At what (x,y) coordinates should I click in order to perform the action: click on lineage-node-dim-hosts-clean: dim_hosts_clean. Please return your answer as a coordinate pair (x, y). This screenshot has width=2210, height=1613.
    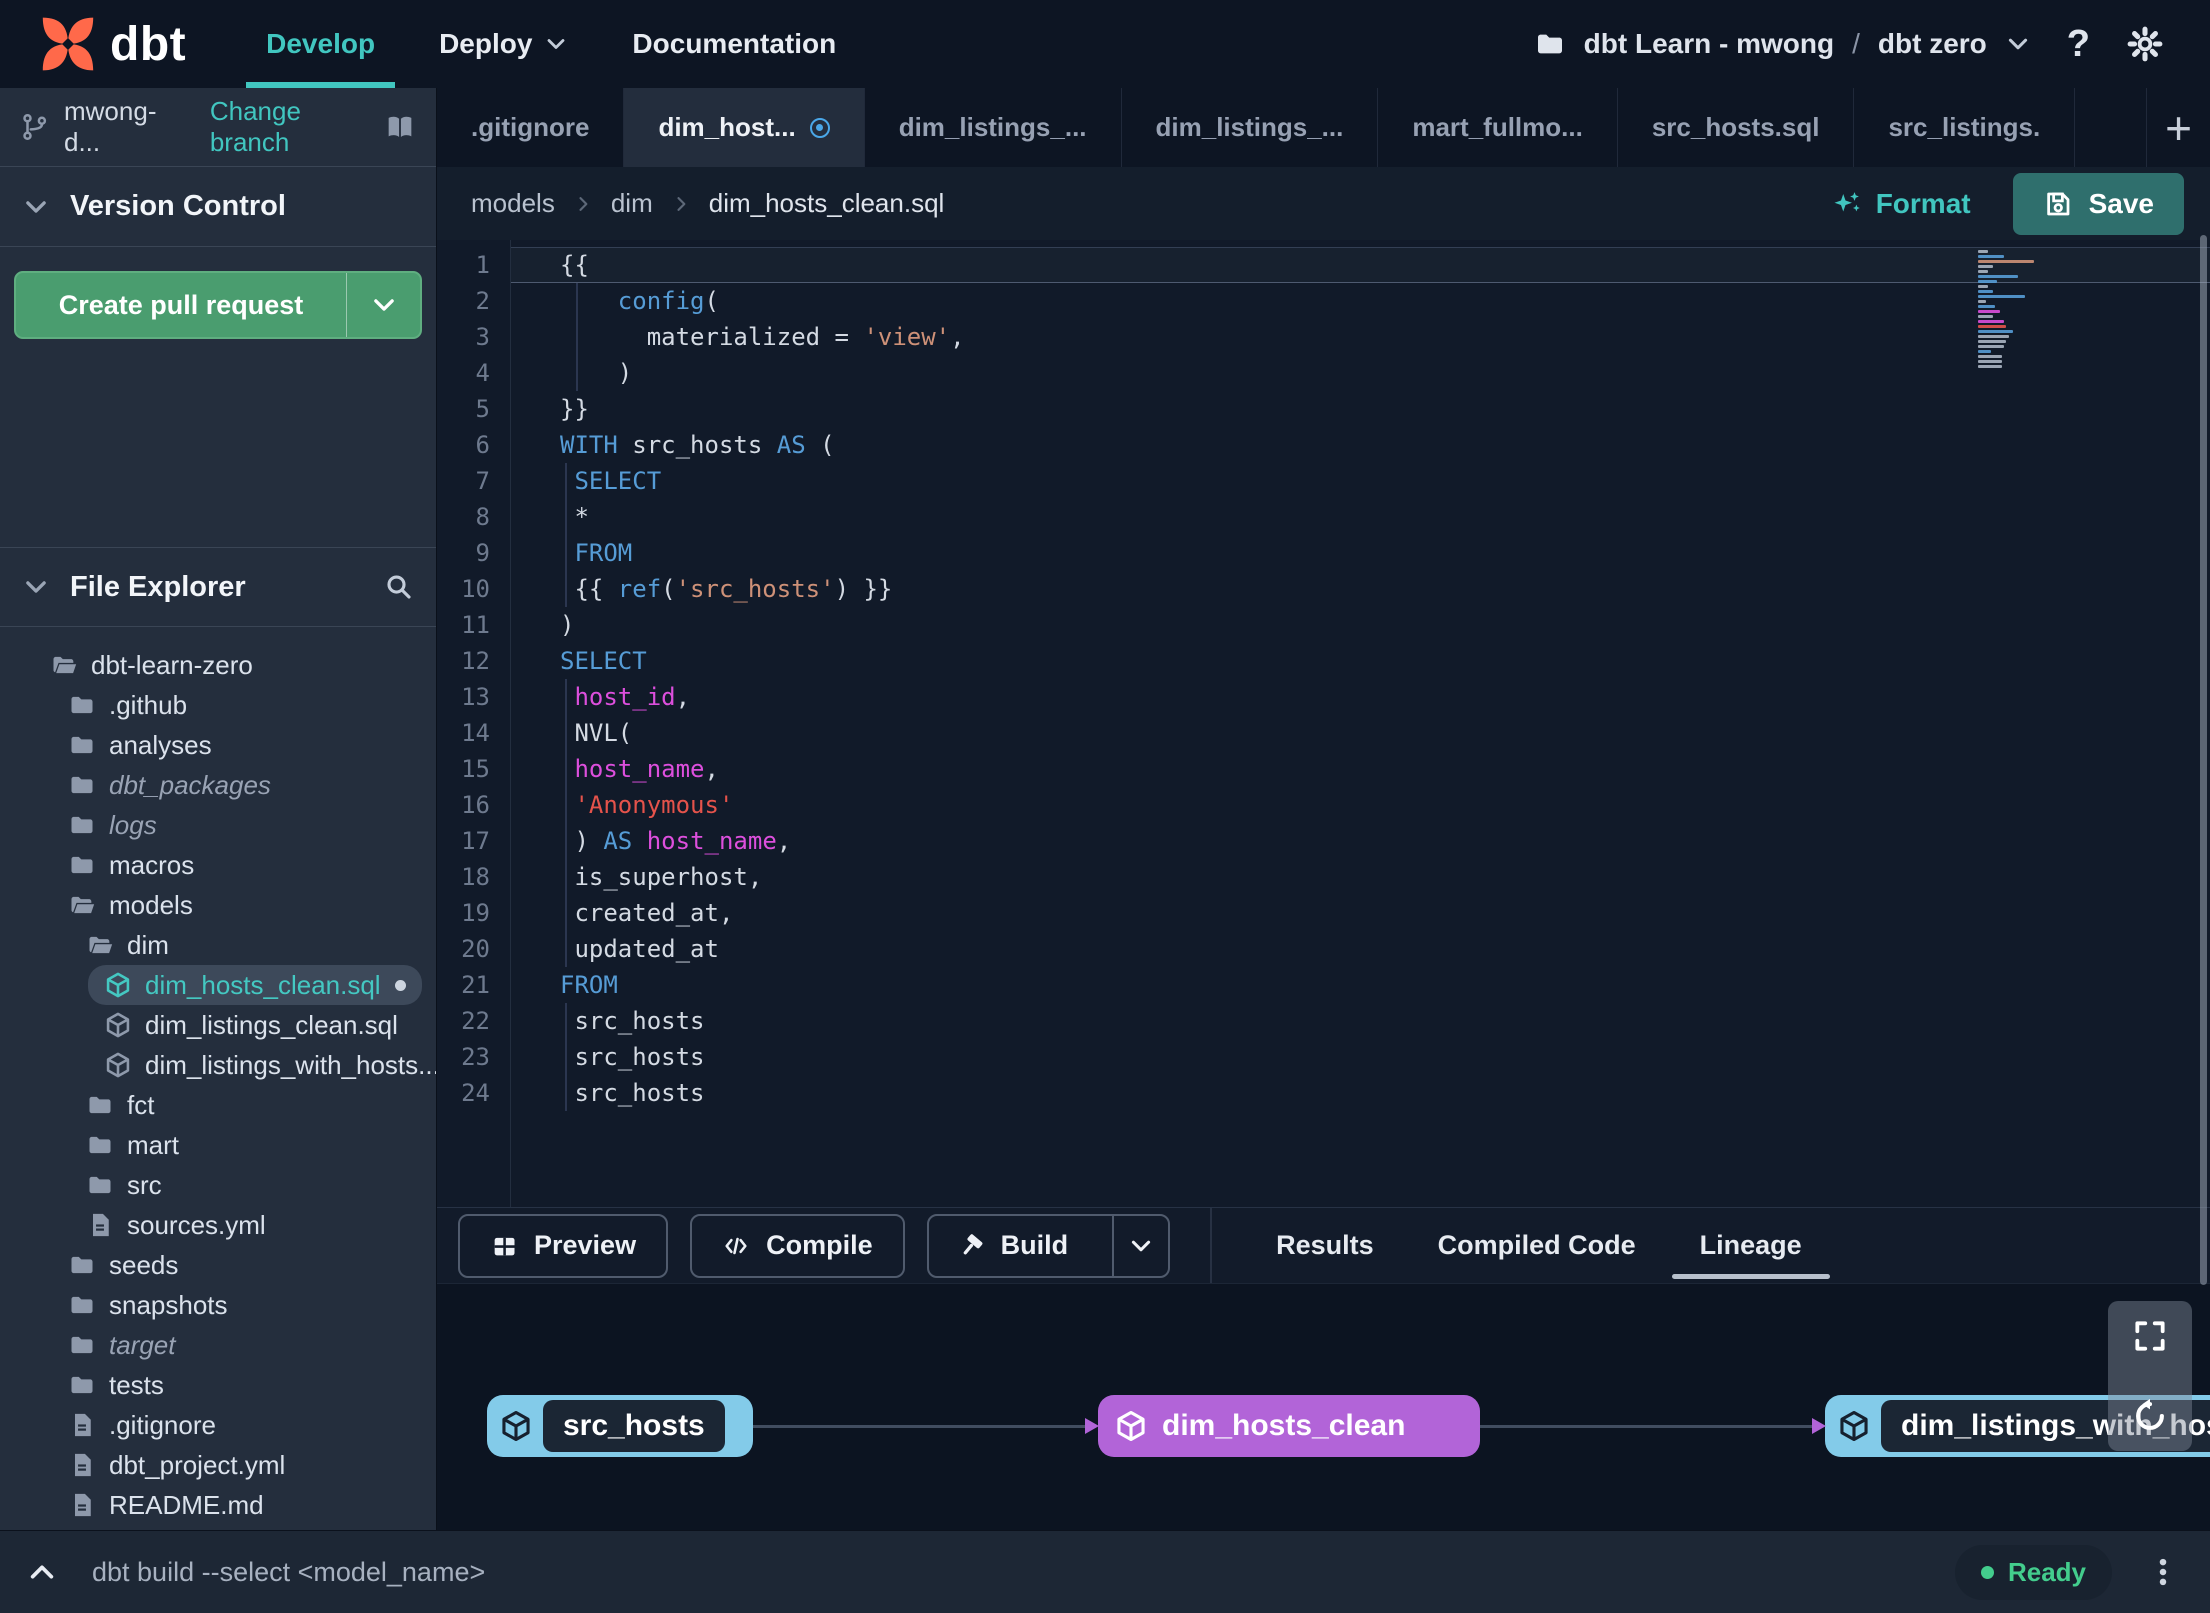
    Looking at the image, I should click on (1289, 1426).